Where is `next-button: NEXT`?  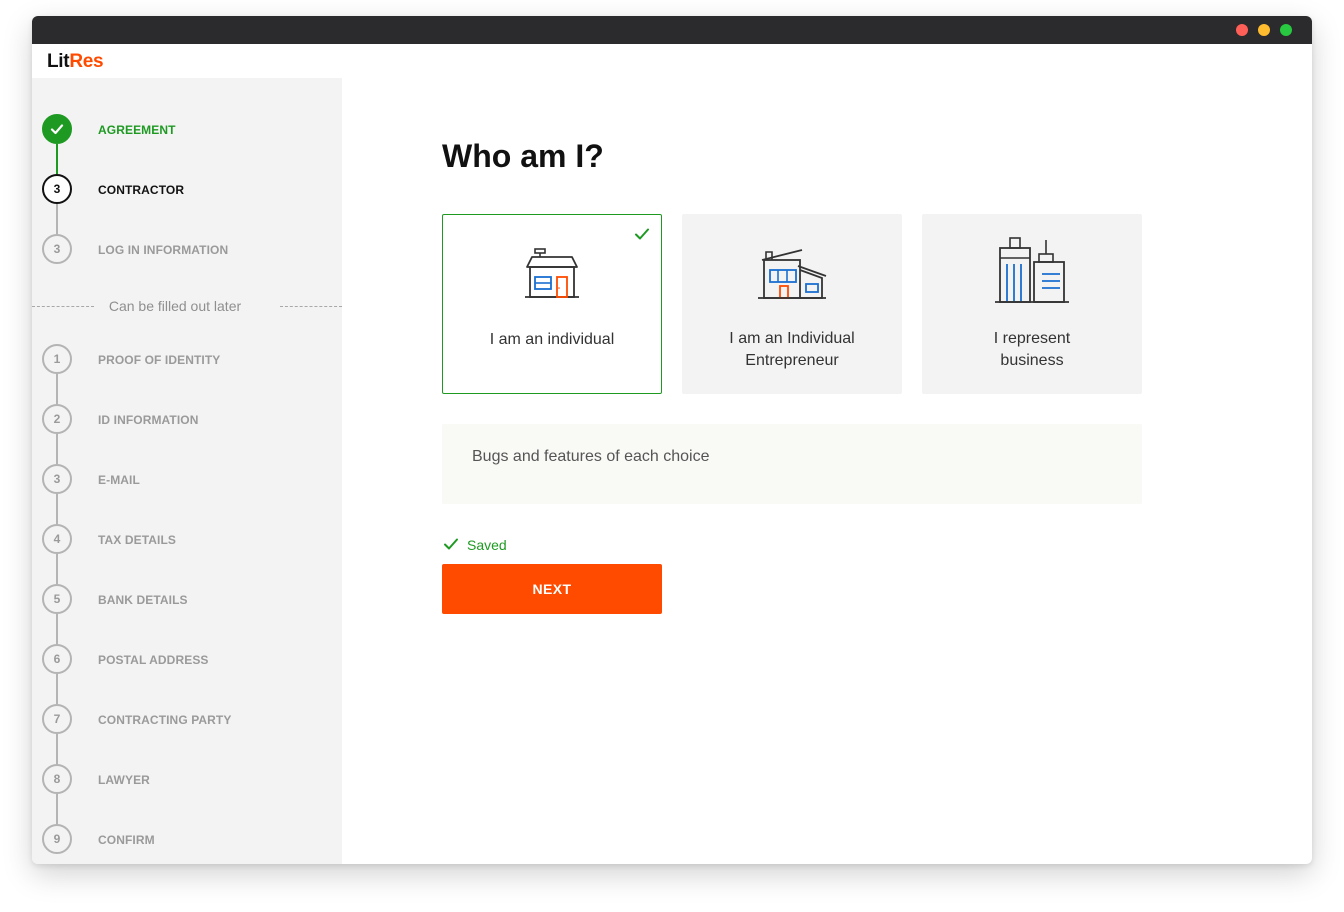 next-button: NEXT is located at coordinates (552, 589).